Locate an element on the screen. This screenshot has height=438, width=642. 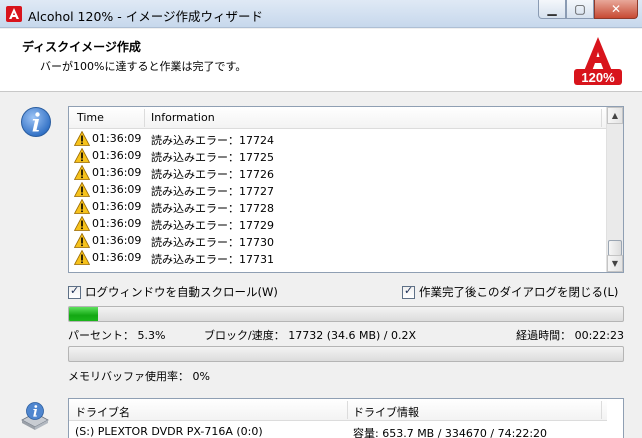
drive-info-icon is located at coordinates (35, 416).